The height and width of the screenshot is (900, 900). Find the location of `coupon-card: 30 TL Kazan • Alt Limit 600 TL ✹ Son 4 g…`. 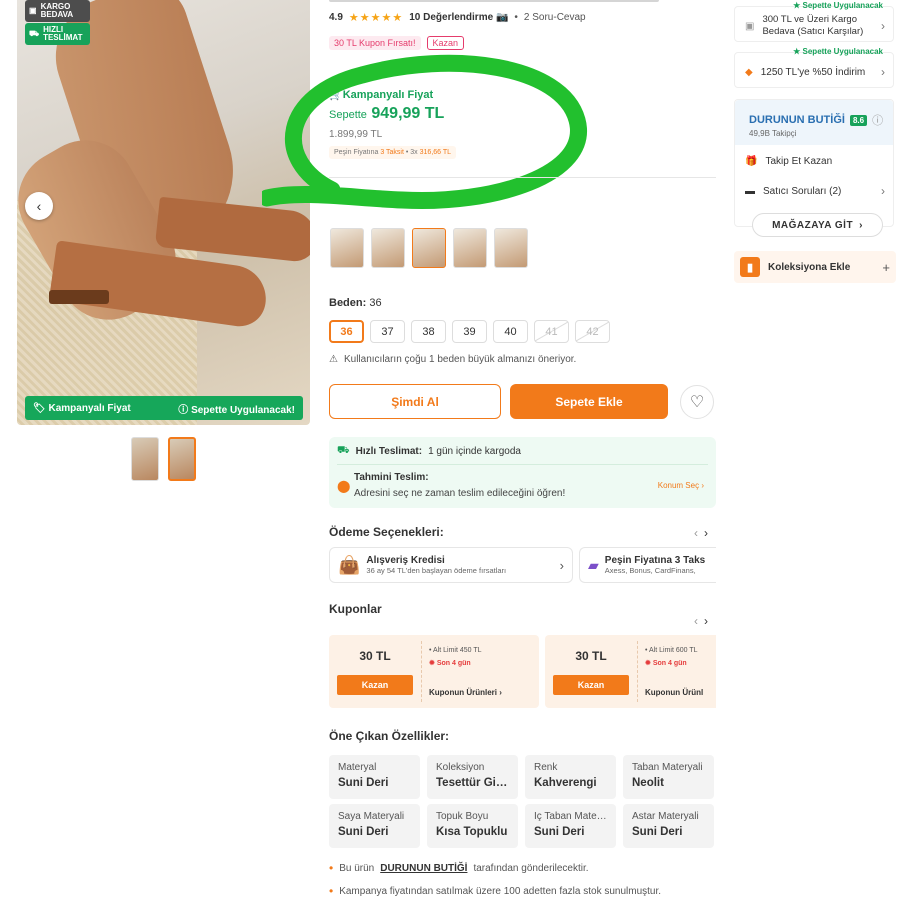

coupon-card: 30 TL Kazan • Alt Limit 600 TL ✹ Son 4 g… is located at coordinates (630, 671).